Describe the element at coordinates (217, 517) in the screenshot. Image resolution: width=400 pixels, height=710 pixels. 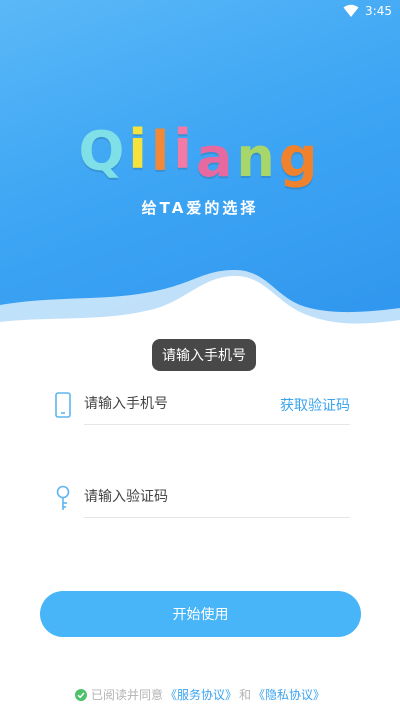
I see `code-underline` at that location.